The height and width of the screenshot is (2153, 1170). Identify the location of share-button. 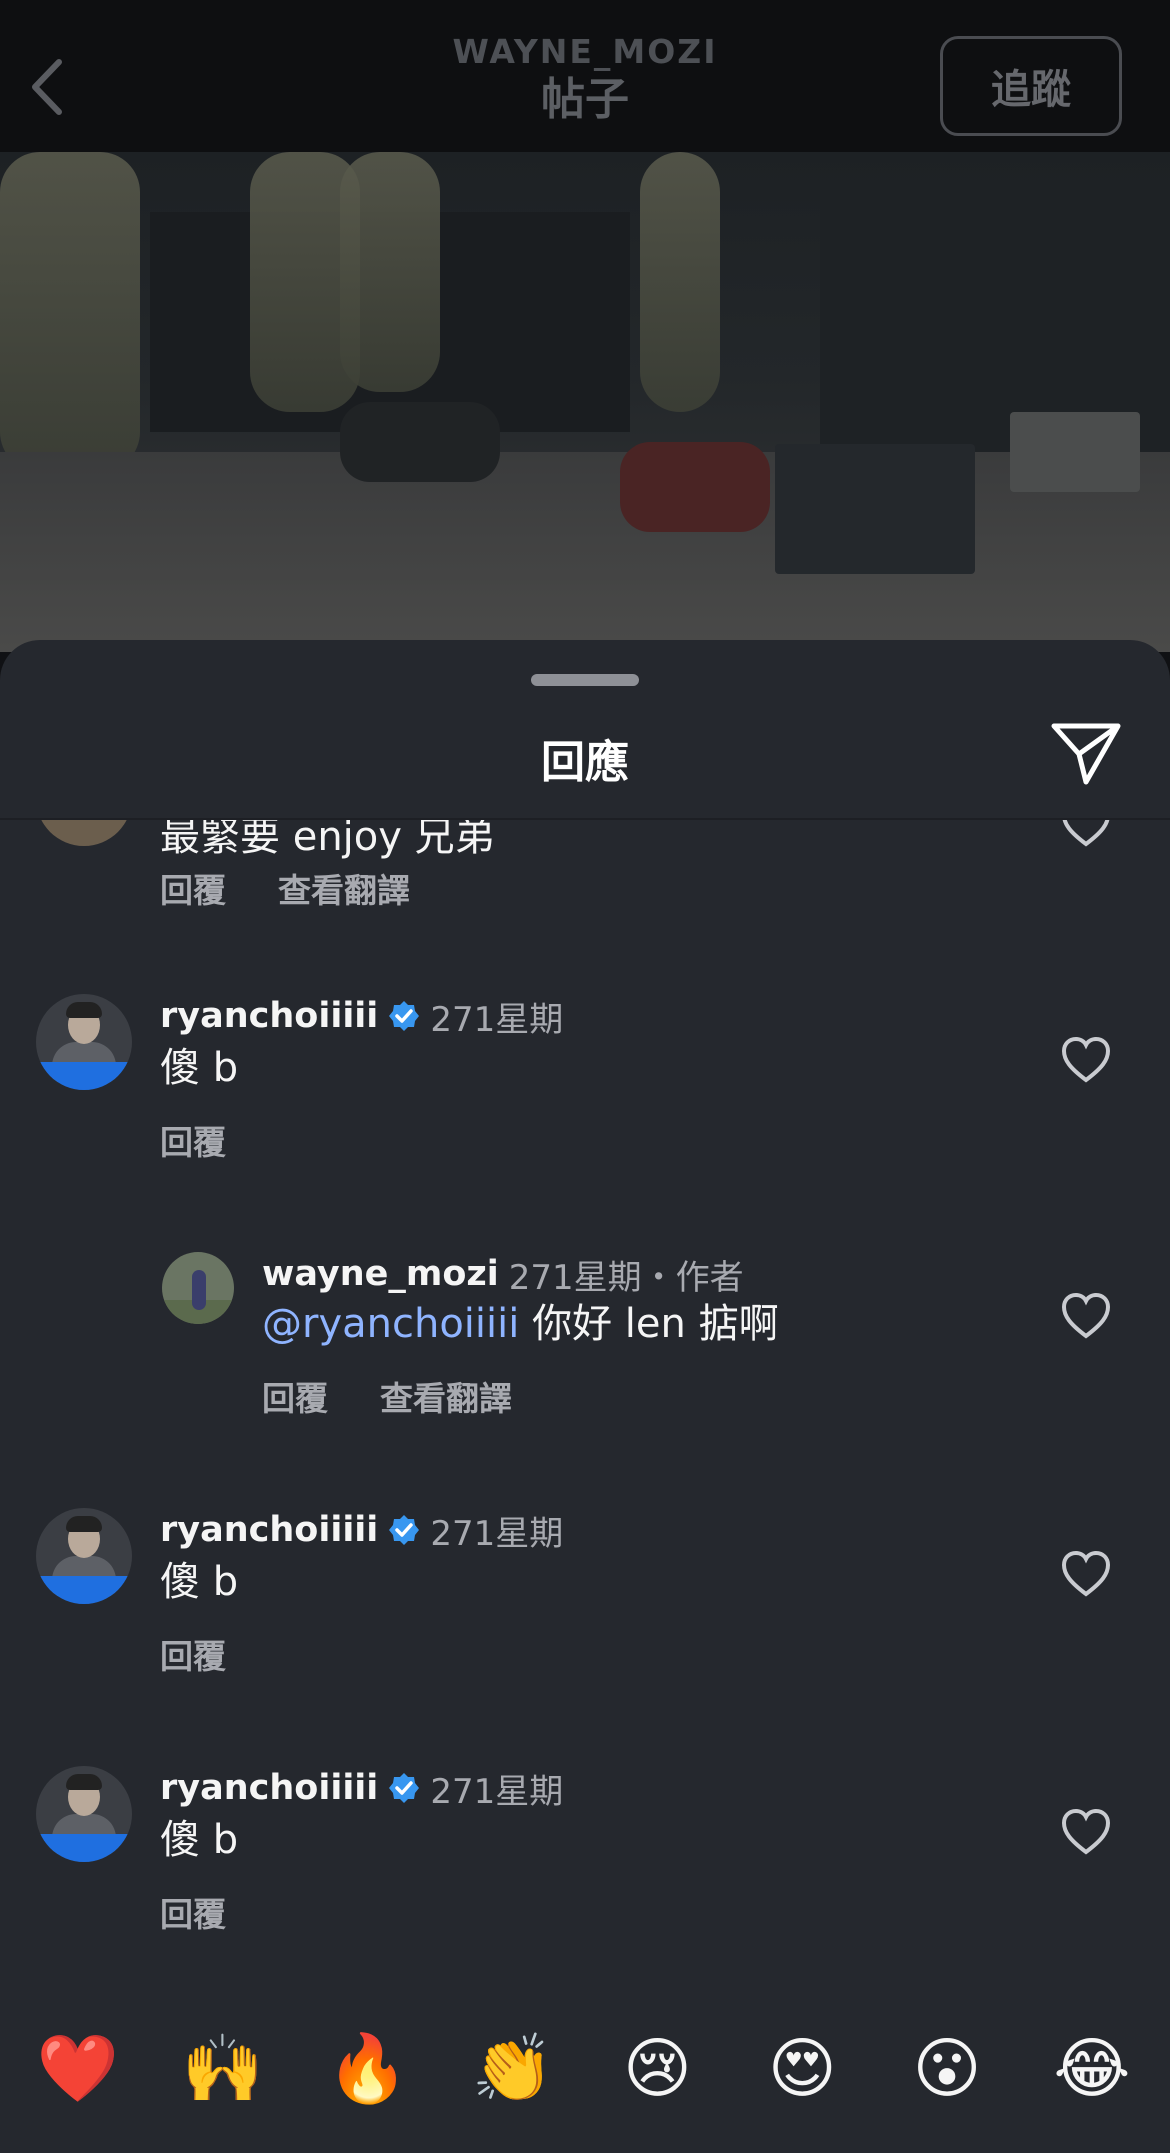
(1086, 754).